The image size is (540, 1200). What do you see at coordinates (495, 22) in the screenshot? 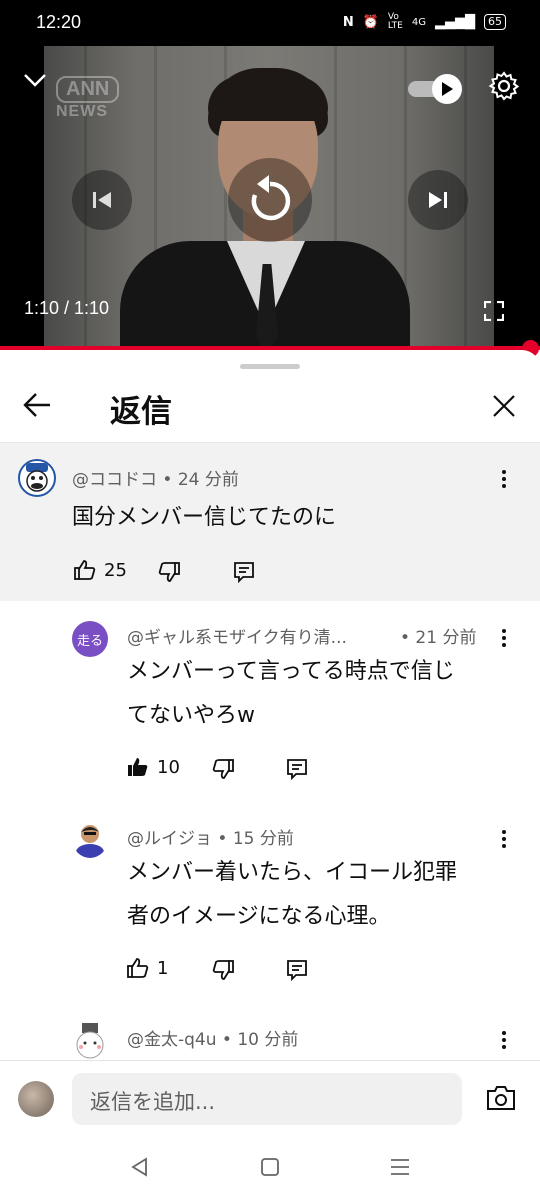
I see `battery-icon: 65` at bounding box center [495, 22].